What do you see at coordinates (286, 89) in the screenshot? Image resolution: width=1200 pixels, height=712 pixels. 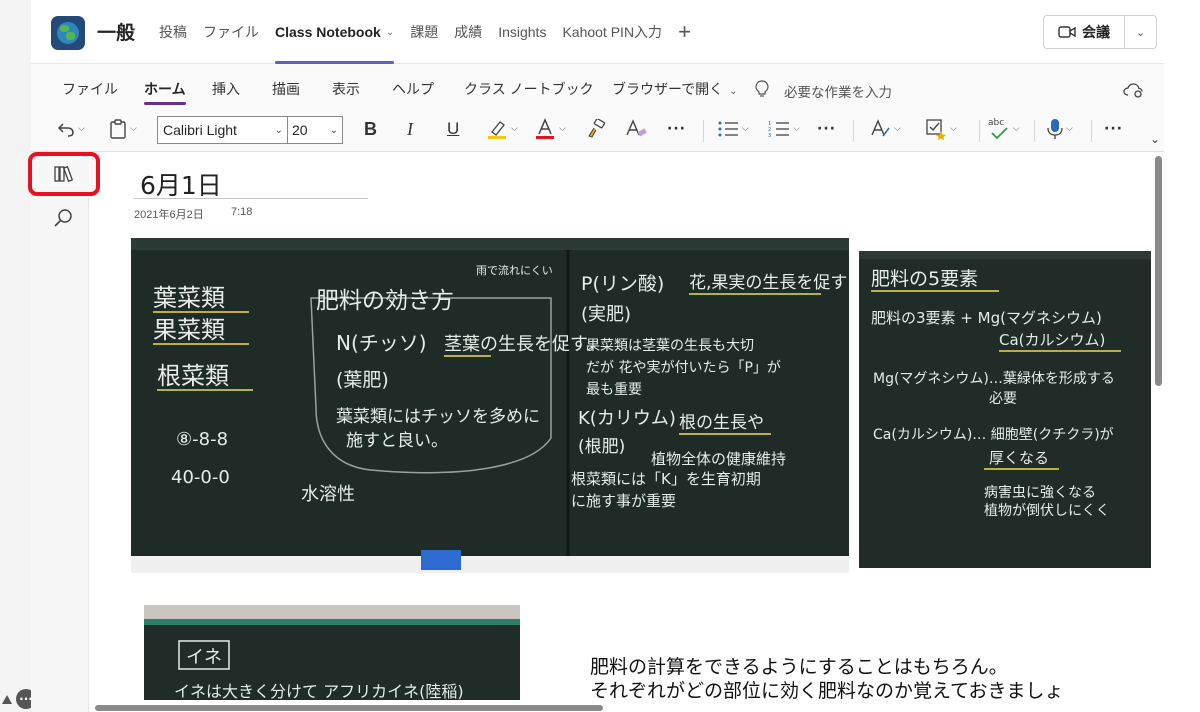 I see `ribbon-tab-draw: 描画` at bounding box center [286, 89].